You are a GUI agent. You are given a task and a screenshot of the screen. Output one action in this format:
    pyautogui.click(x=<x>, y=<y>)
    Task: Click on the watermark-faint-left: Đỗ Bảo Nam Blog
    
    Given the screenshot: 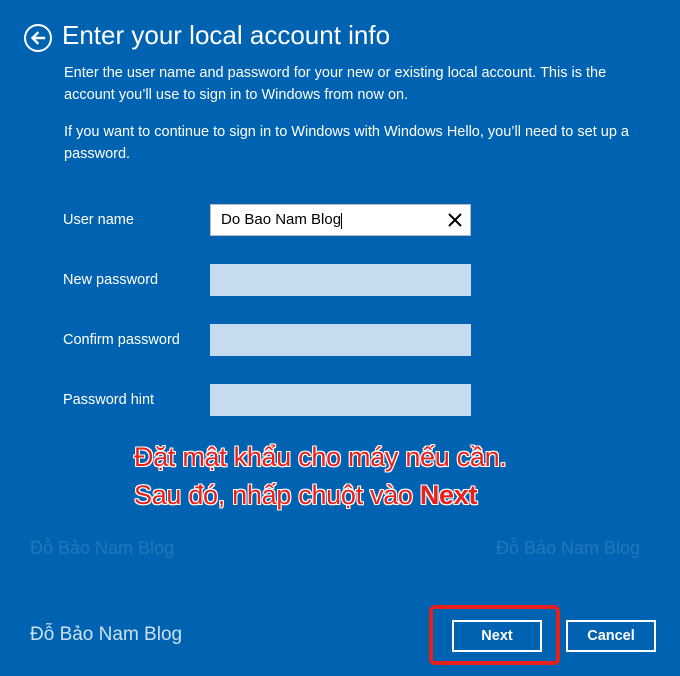 What is the action you would take?
    pyautogui.click(x=102, y=548)
    